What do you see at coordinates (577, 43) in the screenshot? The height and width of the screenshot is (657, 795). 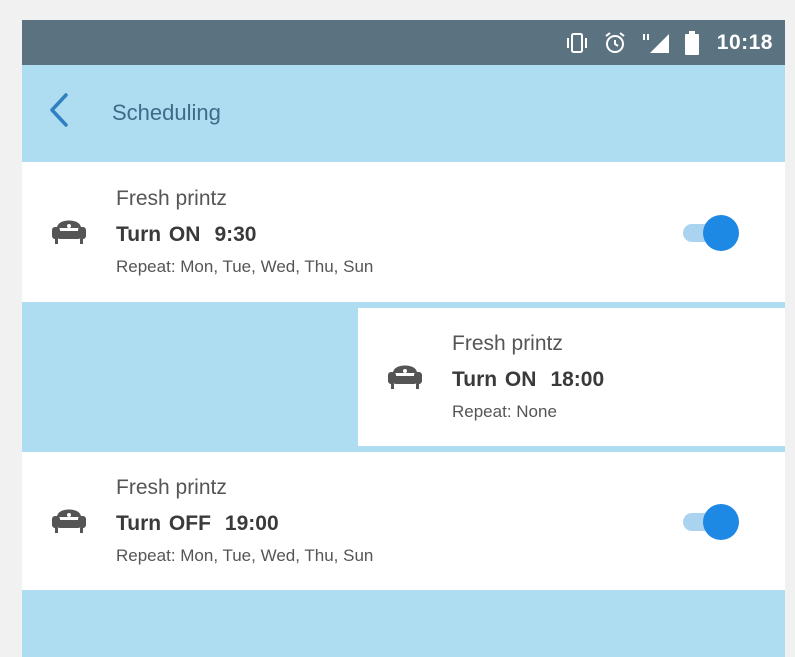 I see `vibrate-icon` at bounding box center [577, 43].